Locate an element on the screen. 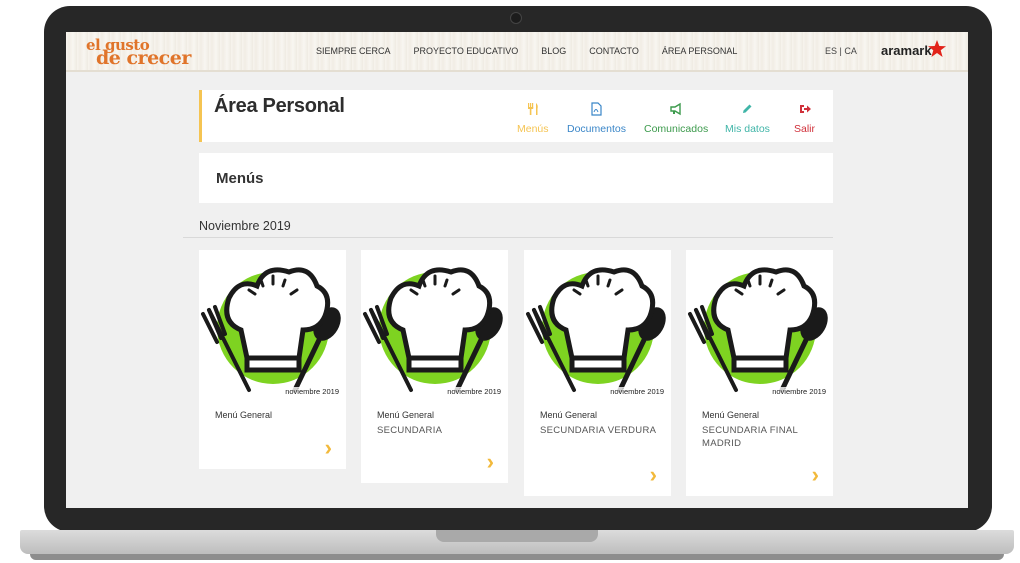 The height and width of the screenshot is (563, 1020). cutlery-icon is located at coordinates (532, 109).